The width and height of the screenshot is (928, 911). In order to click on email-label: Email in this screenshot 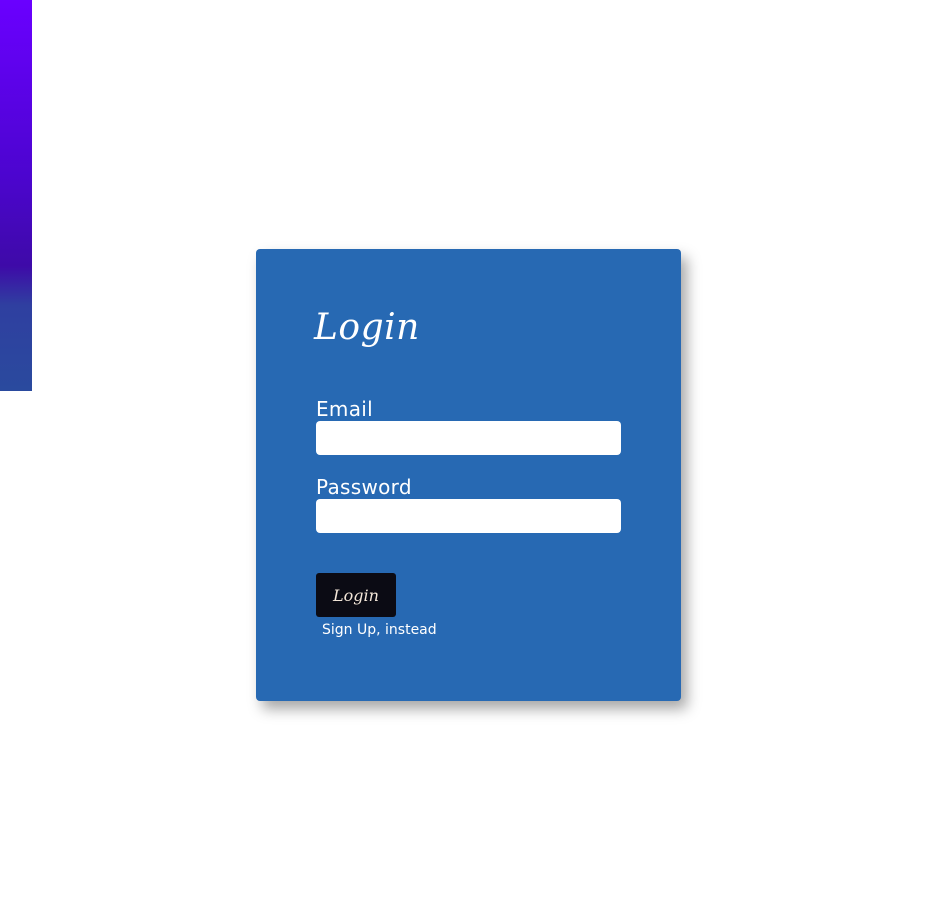, I will do `click(344, 409)`.